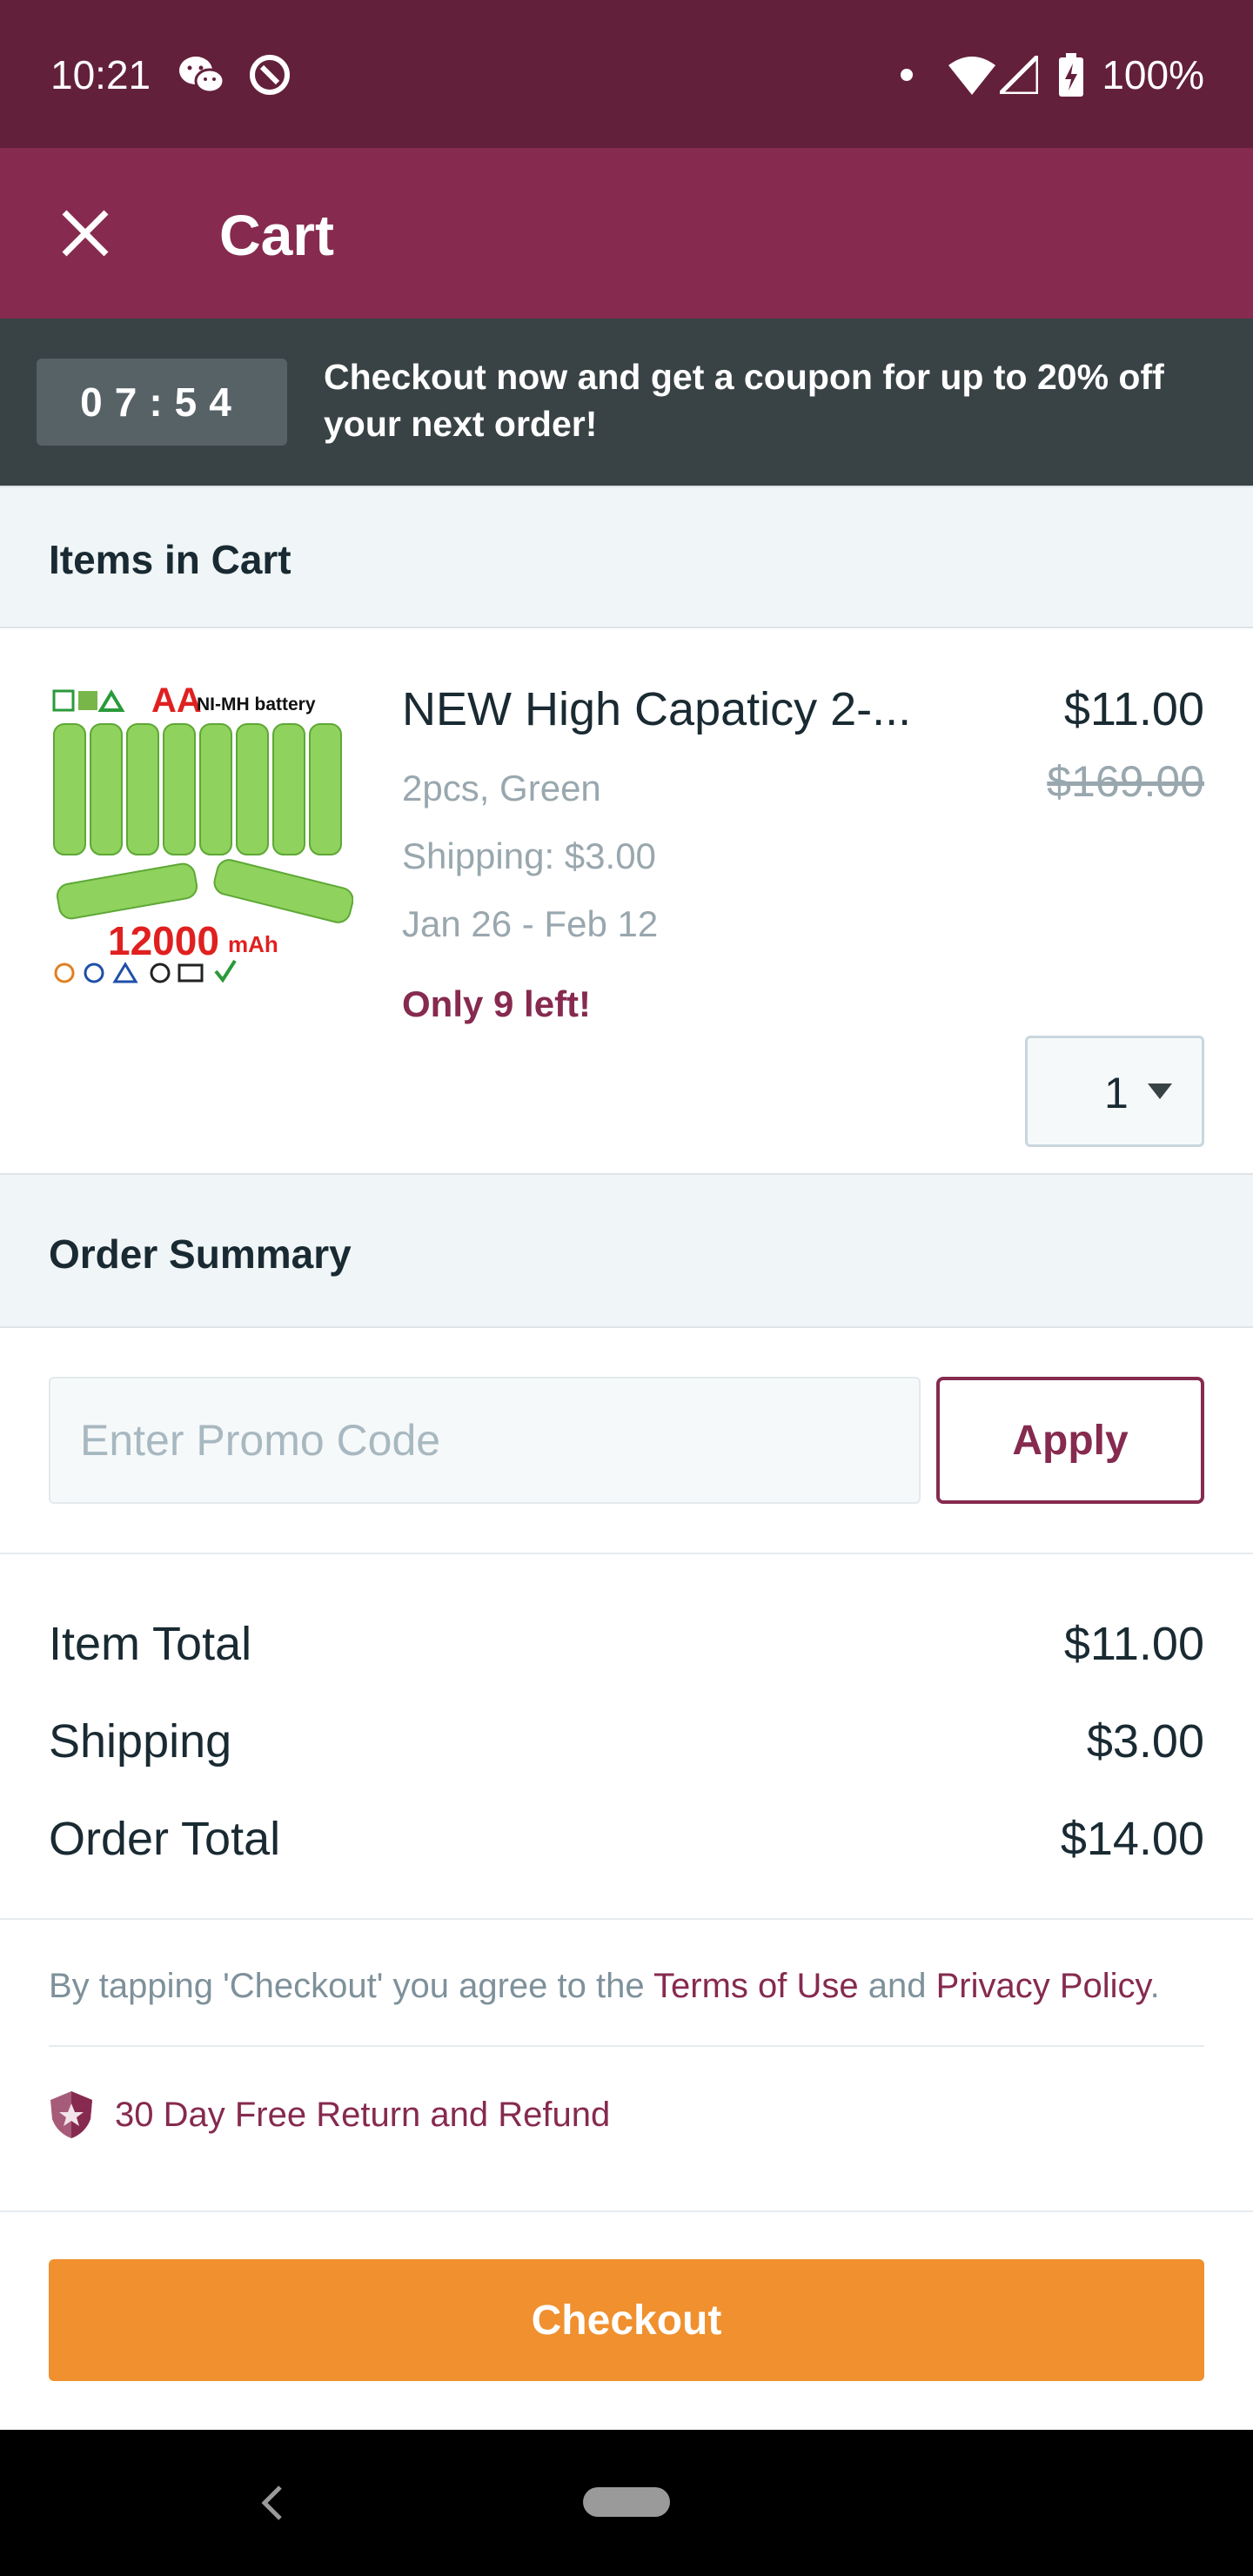 The image size is (1253, 2576). I want to click on shipping-value: $3.00, so click(1145, 1741).